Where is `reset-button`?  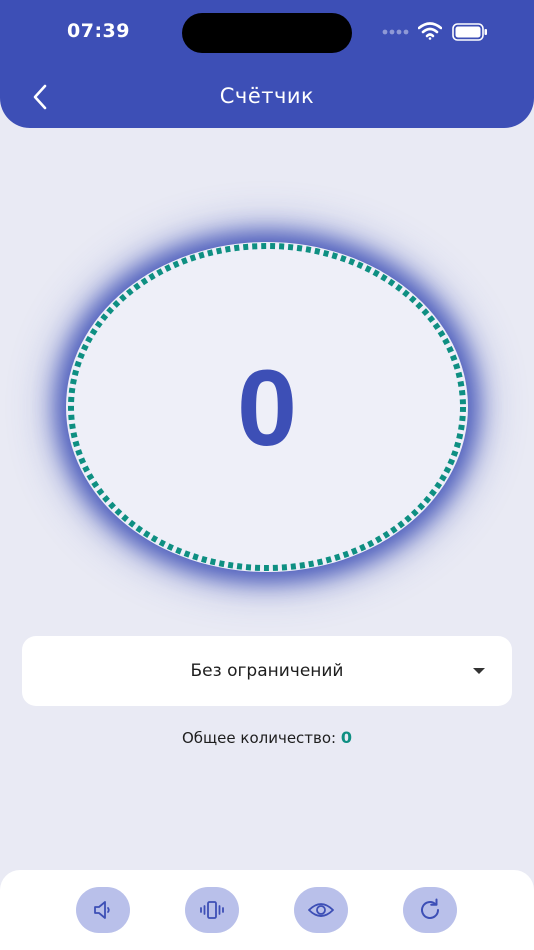 reset-button is located at coordinates (430, 910).